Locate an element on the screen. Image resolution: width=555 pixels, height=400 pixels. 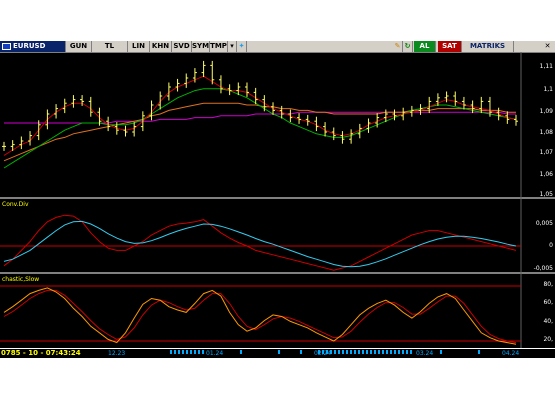
date-axis-label: 03.24 is located at coordinates (425, 353).